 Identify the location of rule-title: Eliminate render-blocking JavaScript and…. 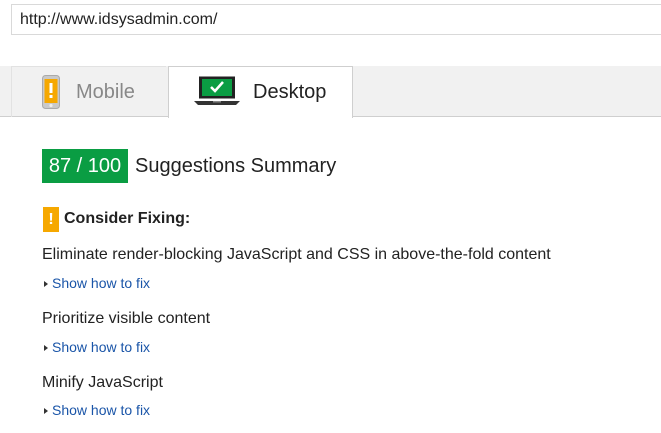
(296, 254).